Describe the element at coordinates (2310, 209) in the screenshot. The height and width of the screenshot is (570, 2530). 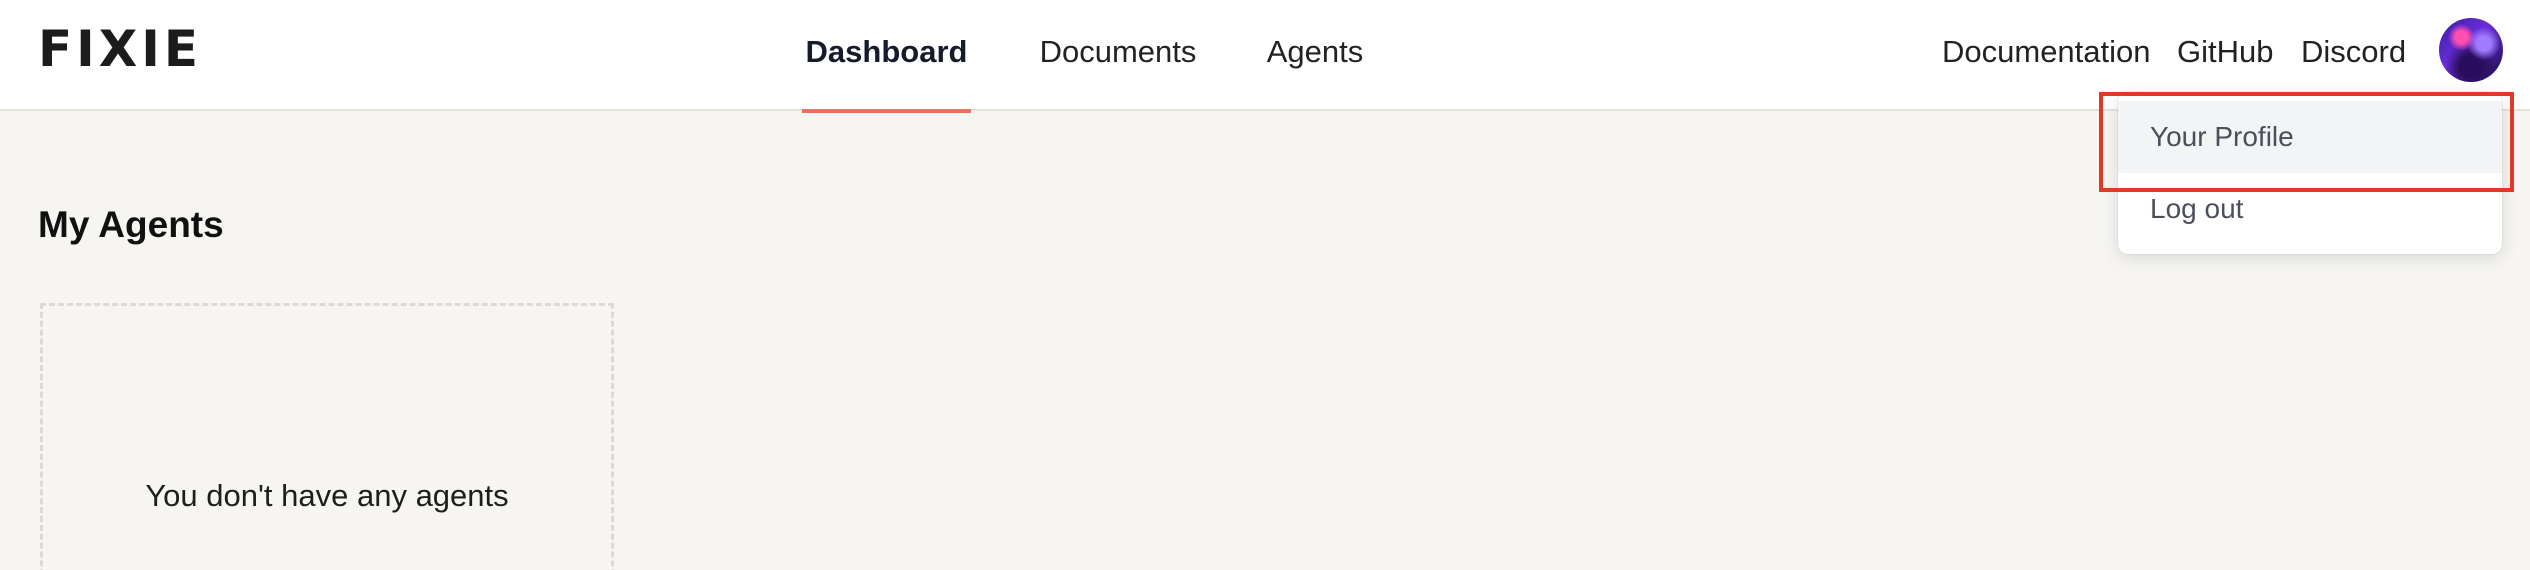
I see `menu-item-log-out: Log out` at that location.